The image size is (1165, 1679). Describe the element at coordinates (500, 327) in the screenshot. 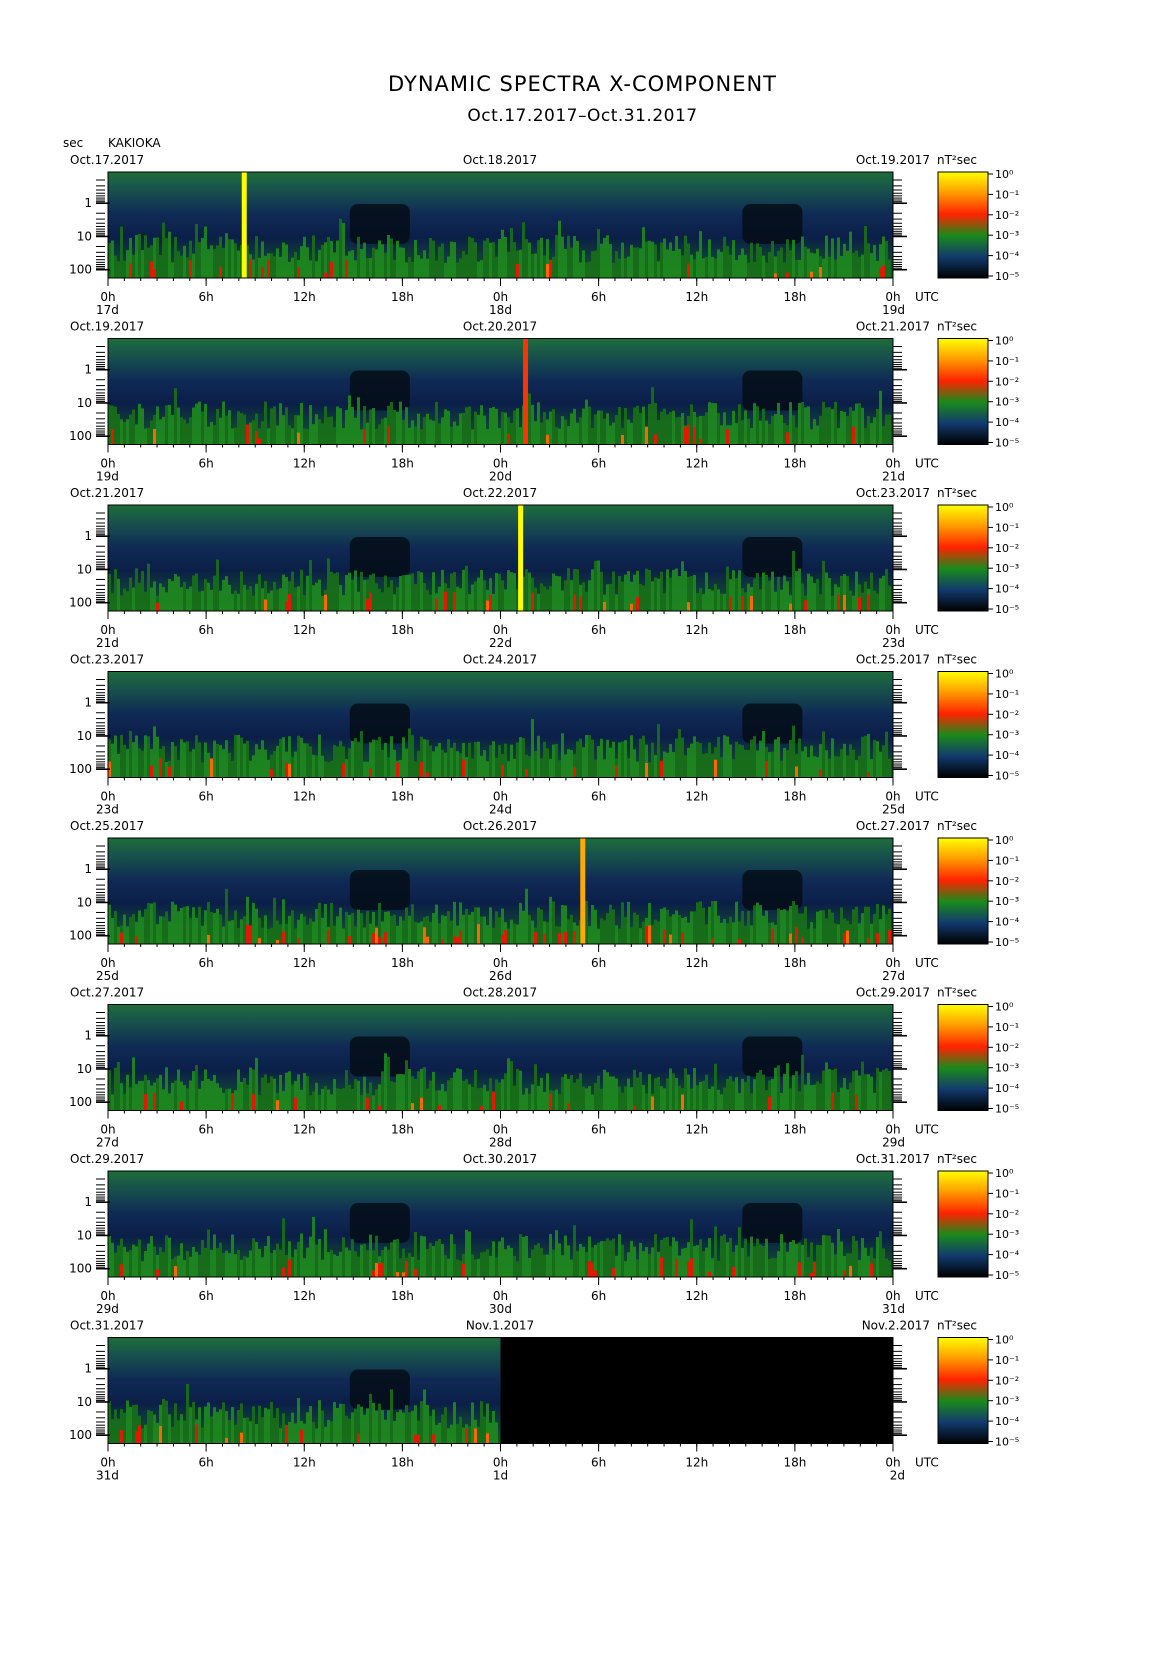

I see `date-mid-label: Oct.20.2017` at that location.